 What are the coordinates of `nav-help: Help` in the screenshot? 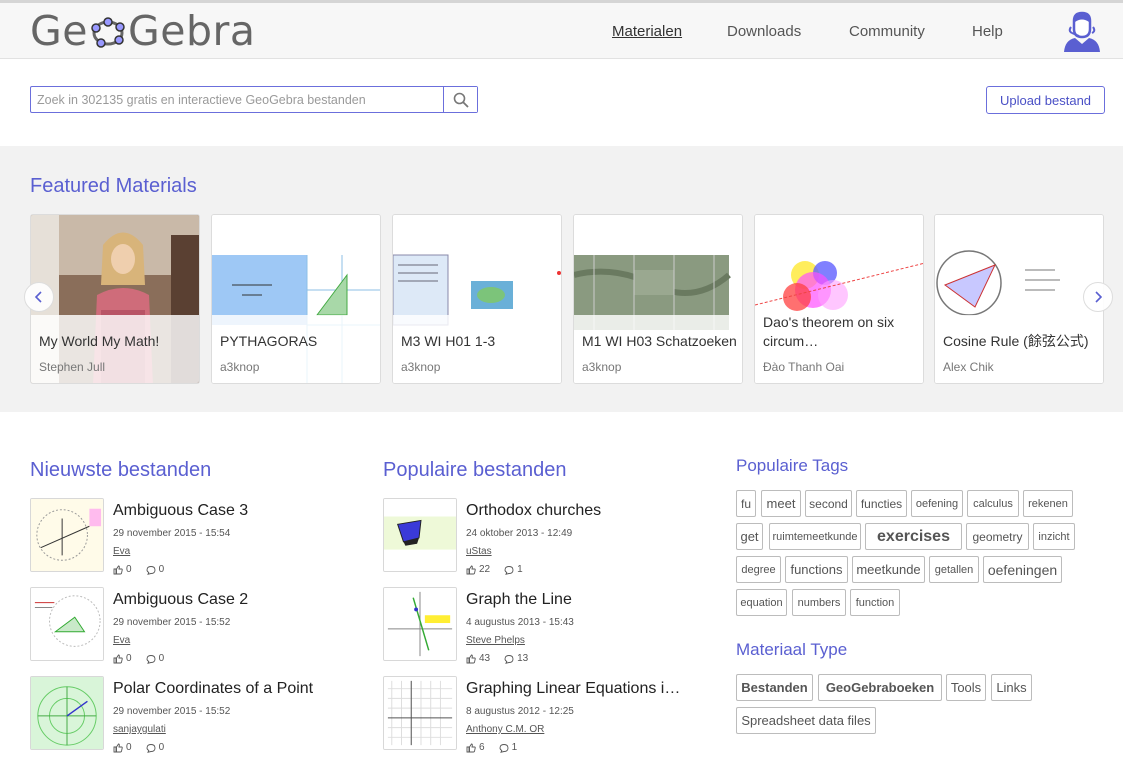 It's located at (987, 31).